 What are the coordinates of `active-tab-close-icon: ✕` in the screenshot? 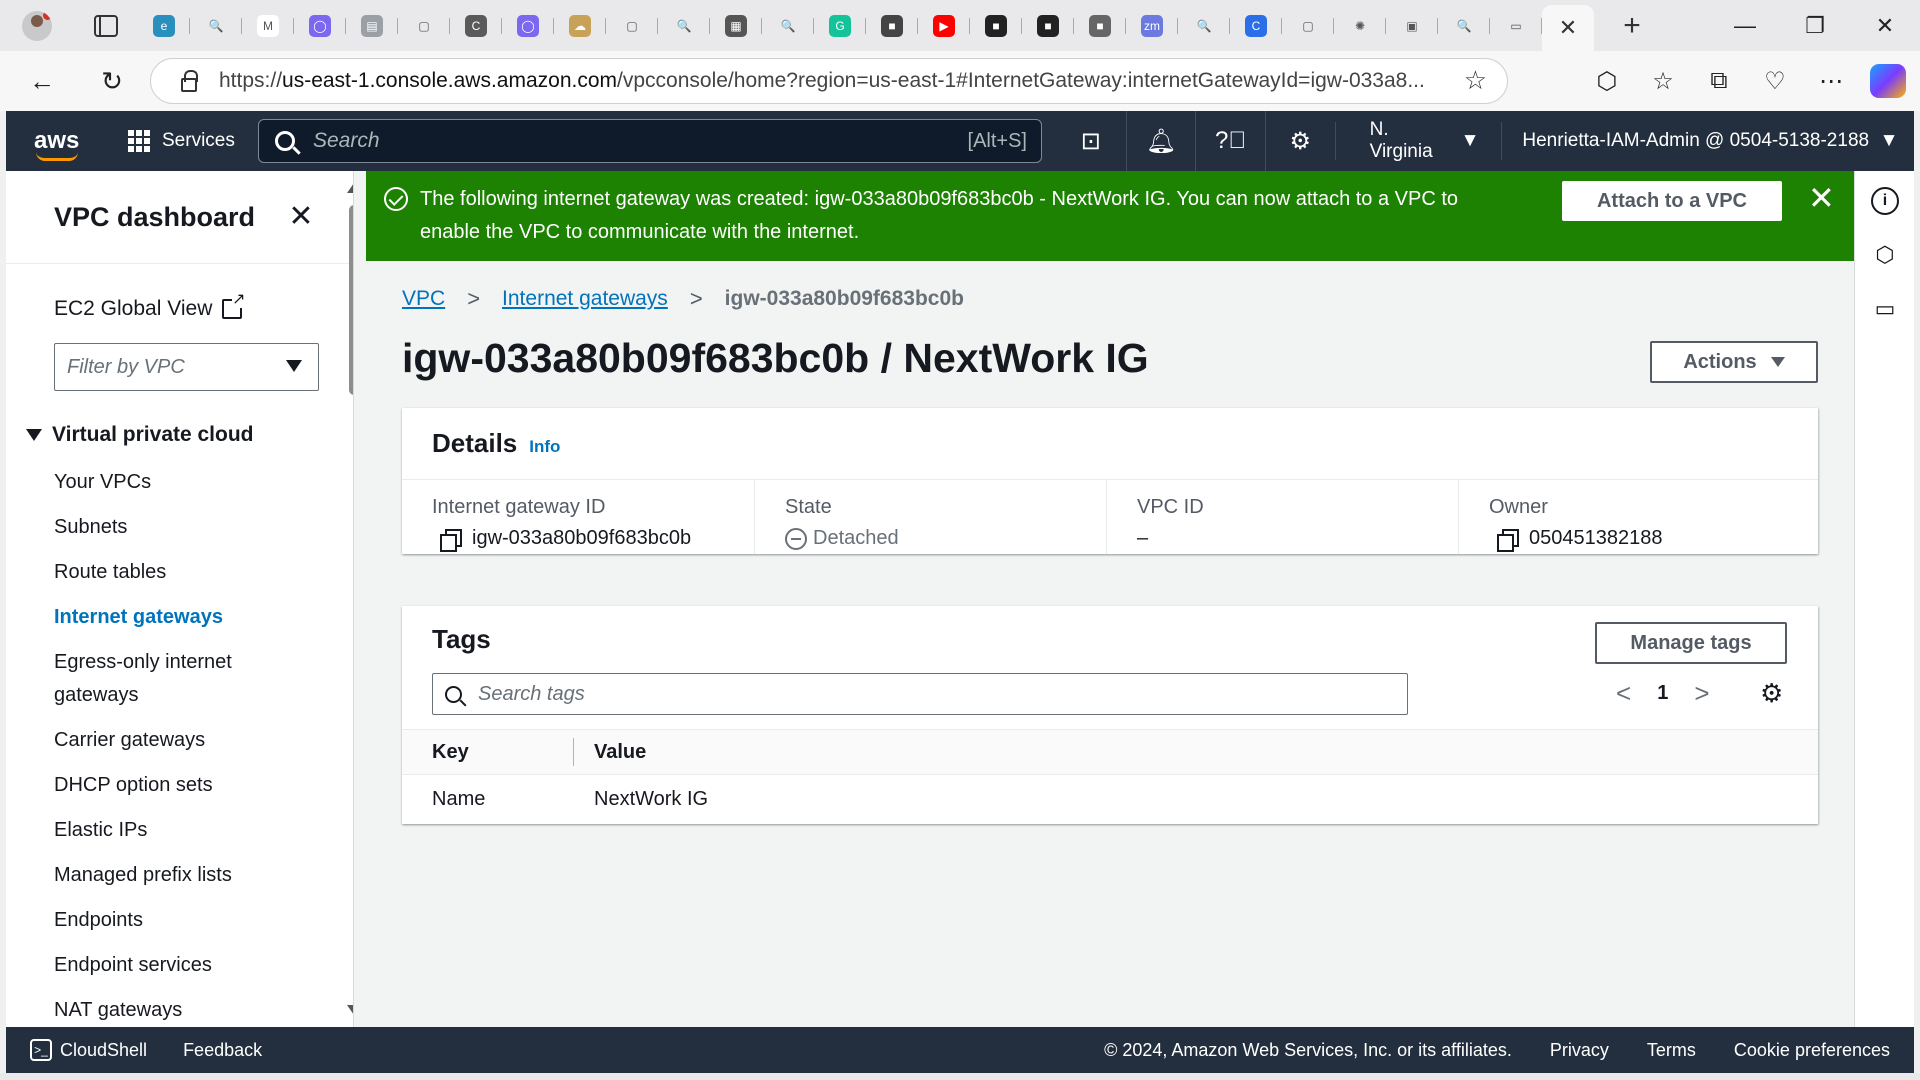 It's located at (1568, 28).